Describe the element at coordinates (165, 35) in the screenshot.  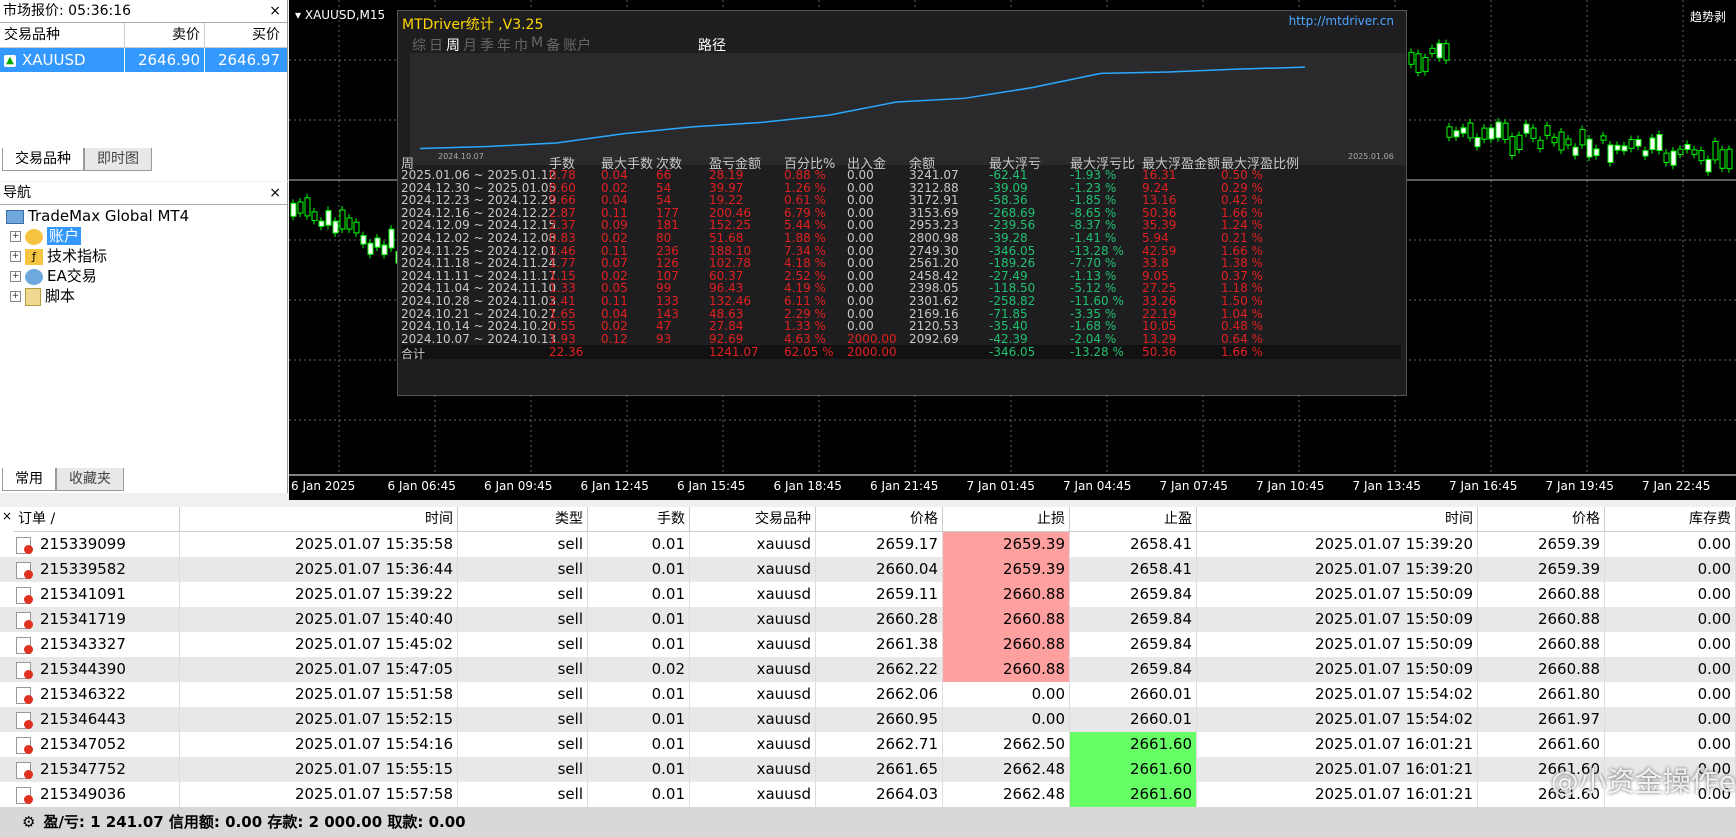
I see `col-bid: 卖价` at that location.